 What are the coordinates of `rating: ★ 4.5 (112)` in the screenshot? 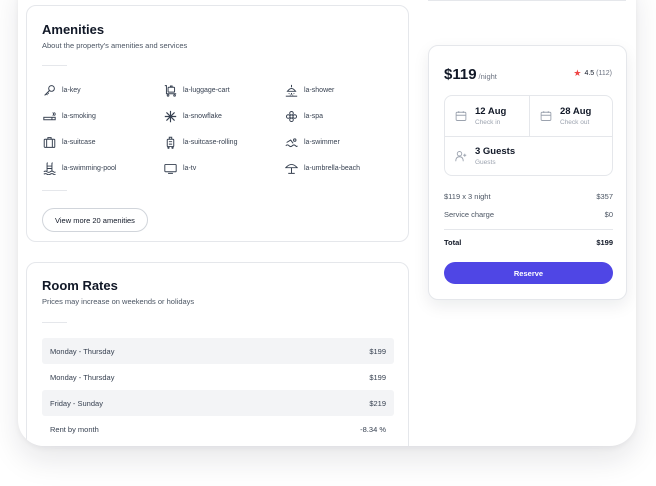 It's located at (592, 73).